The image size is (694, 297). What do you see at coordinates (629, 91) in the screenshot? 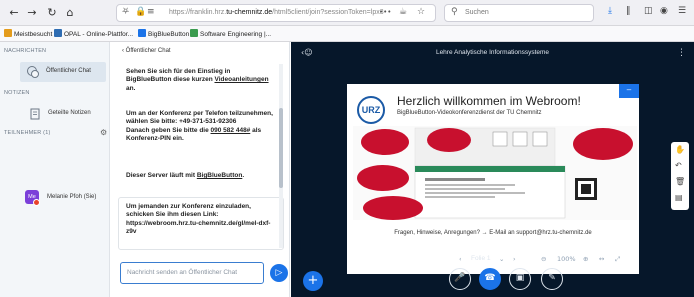
I see `minimize-presentation-button: –` at bounding box center [629, 91].